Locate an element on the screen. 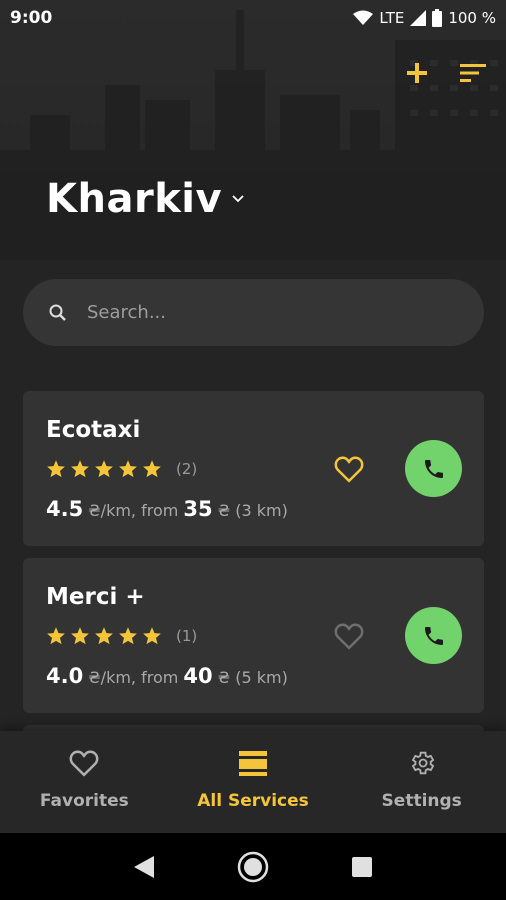 This screenshot has width=506, height=900. system-navigation-bar is located at coordinates (253, 866).